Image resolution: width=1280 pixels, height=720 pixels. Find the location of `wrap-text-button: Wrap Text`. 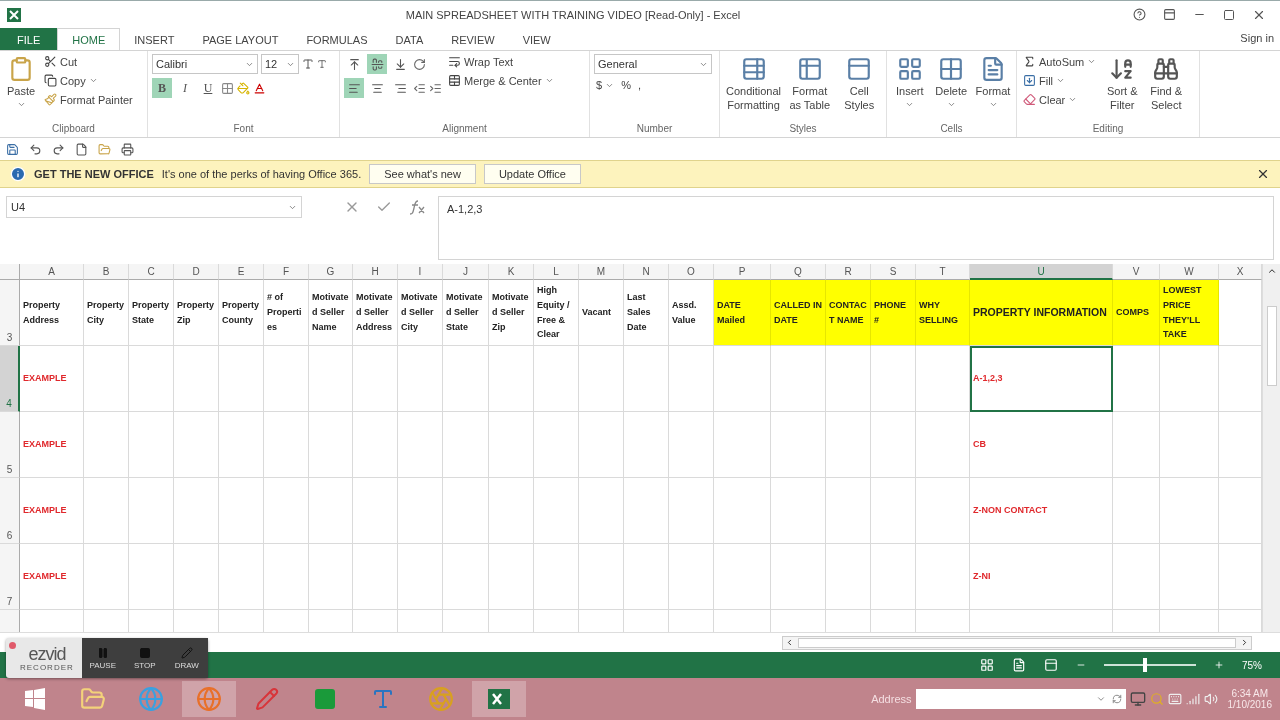

wrap-text-button: Wrap Text is located at coordinates (501, 61).